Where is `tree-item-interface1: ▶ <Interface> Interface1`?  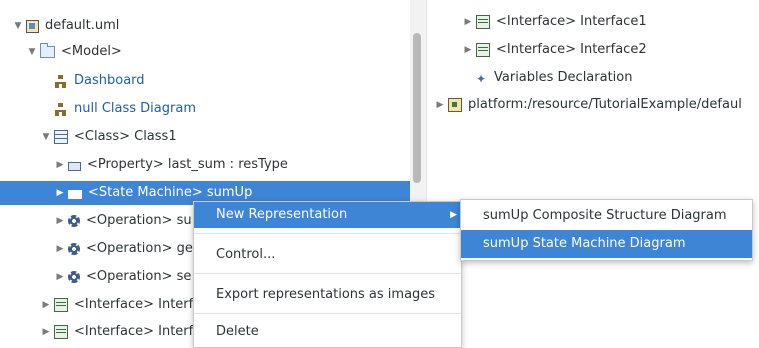
tree-item-interface1: ▶ <Interface> Interface1 is located at coordinates (554, 22).